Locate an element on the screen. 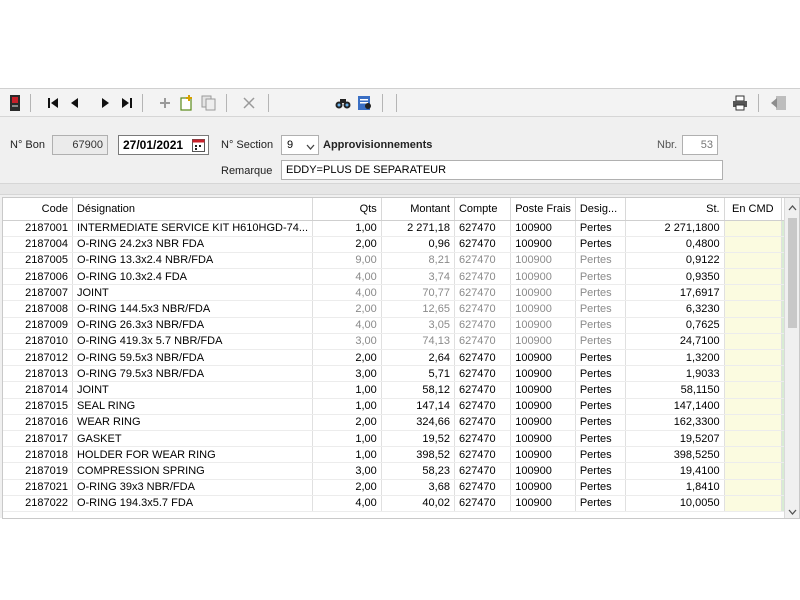  table-cell: 2 271,18 is located at coordinates (418, 228).